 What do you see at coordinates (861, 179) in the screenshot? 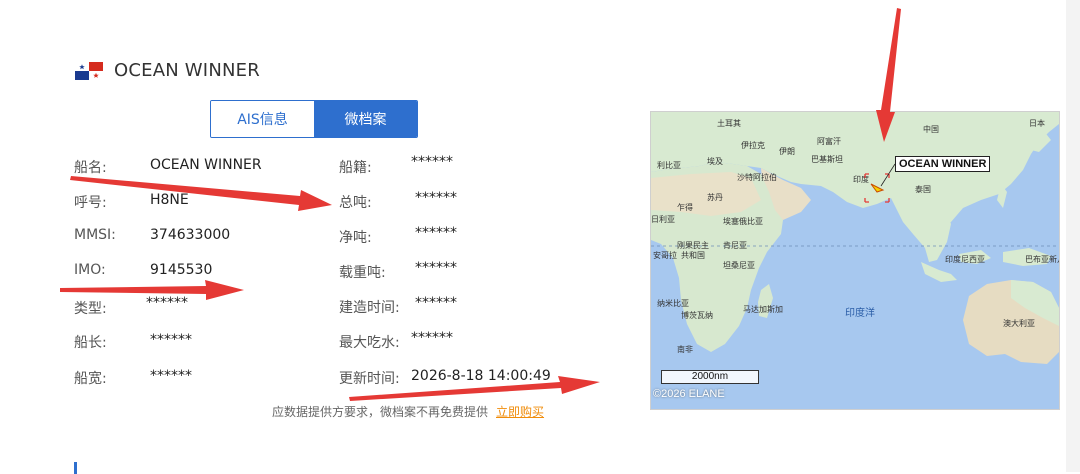
I see `map-label: 印度` at bounding box center [861, 179].